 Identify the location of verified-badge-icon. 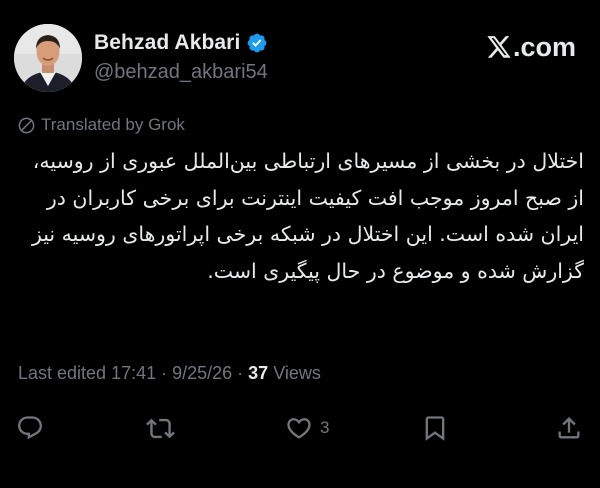
(257, 43).